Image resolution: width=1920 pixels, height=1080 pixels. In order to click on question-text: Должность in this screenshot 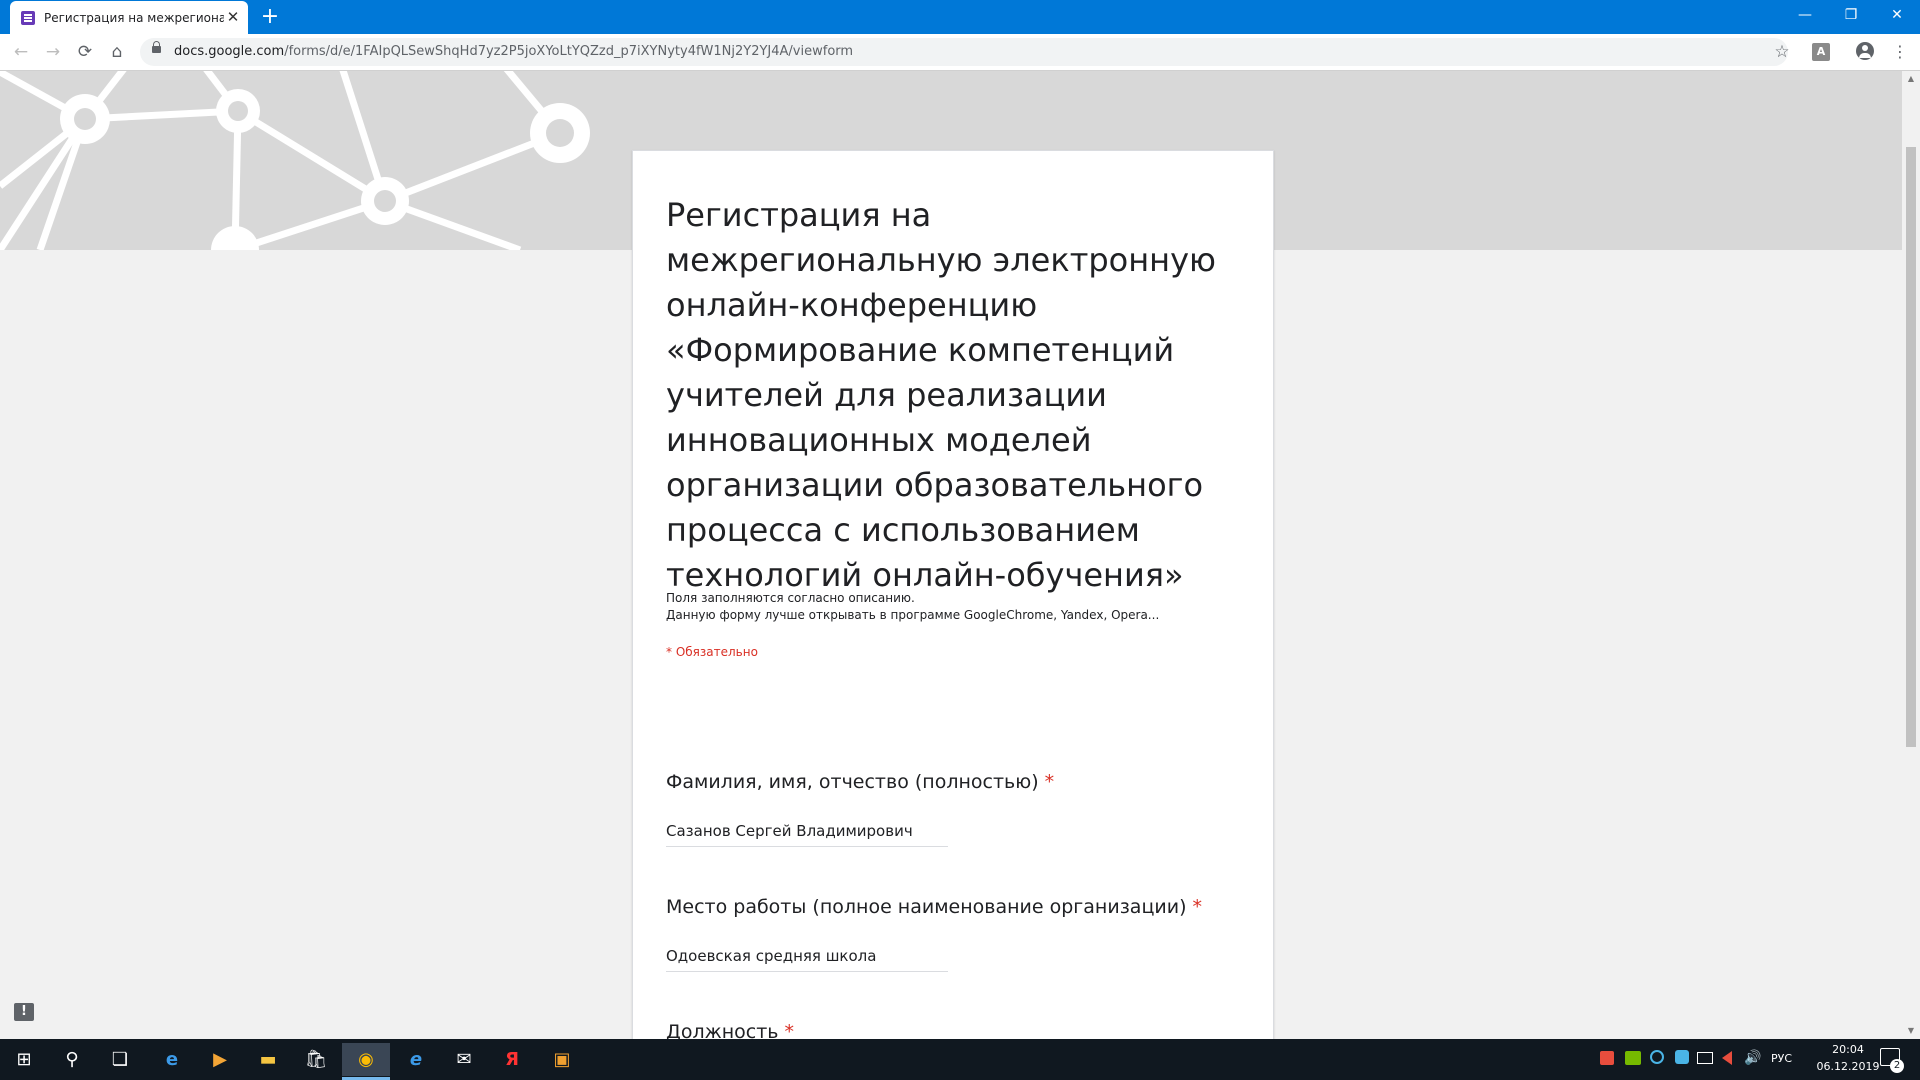, I will do `click(722, 1030)`.